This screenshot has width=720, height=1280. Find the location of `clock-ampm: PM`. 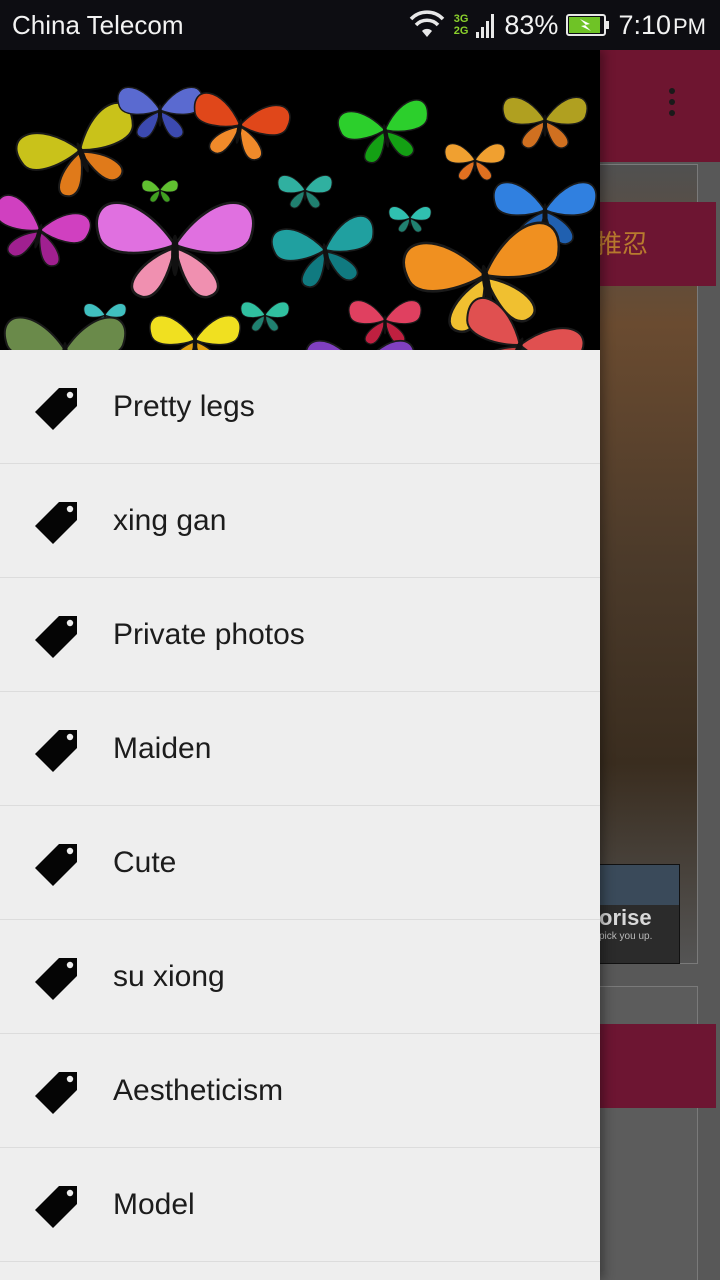

clock-ampm: PM is located at coordinates (689, 26).